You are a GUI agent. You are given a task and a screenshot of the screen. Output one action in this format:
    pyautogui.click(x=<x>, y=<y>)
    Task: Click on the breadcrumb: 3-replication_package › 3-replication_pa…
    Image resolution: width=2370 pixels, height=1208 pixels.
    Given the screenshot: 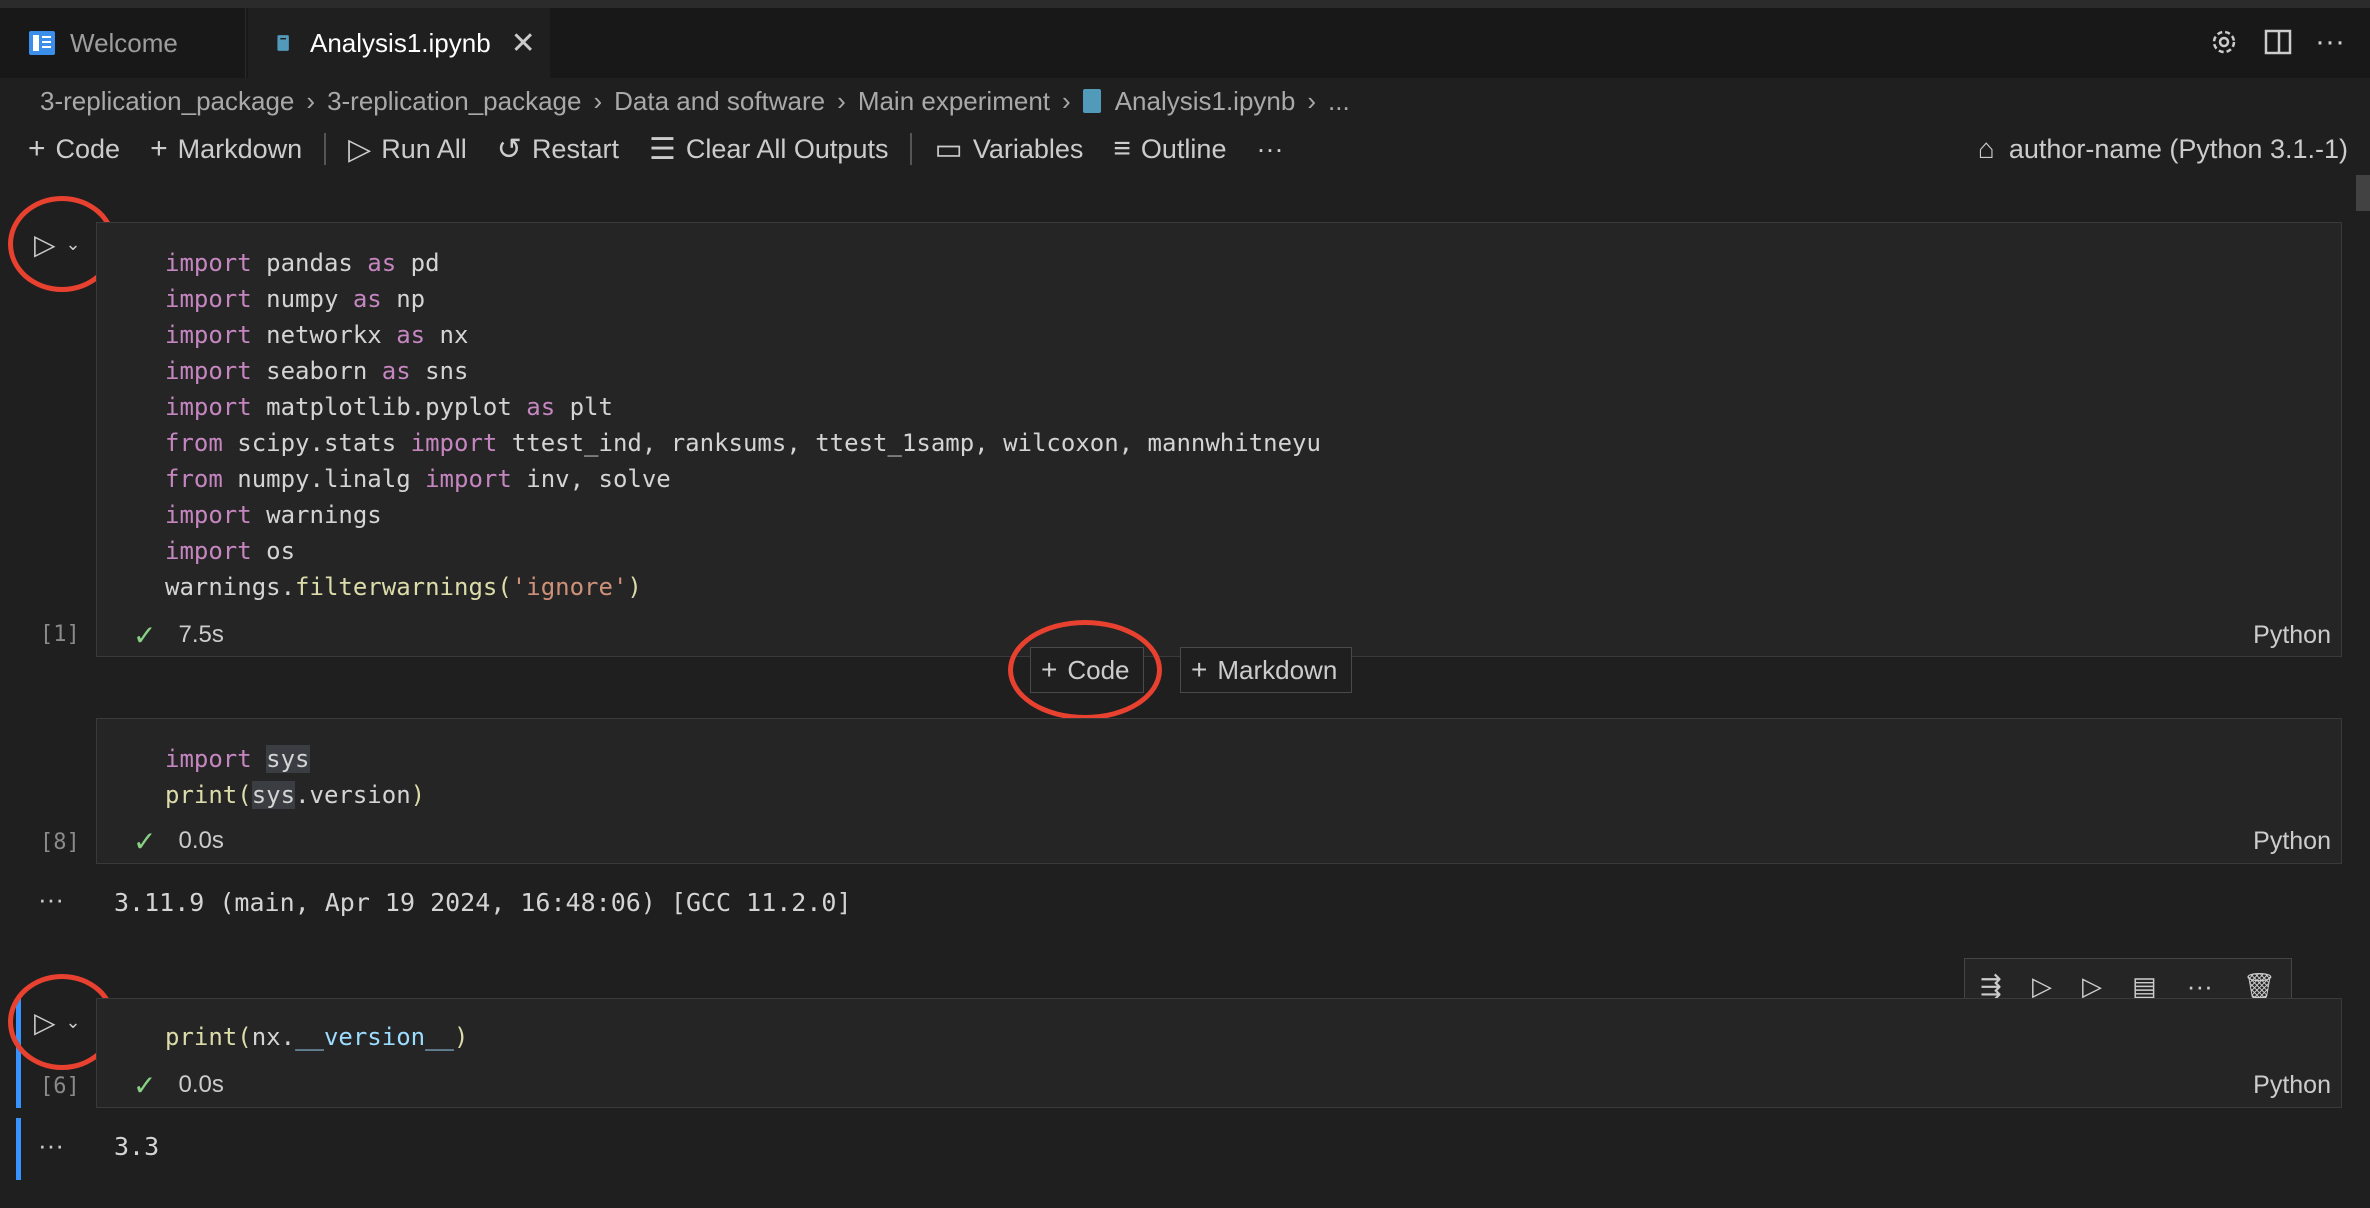 What is the action you would take?
    pyautogui.click(x=695, y=101)
    